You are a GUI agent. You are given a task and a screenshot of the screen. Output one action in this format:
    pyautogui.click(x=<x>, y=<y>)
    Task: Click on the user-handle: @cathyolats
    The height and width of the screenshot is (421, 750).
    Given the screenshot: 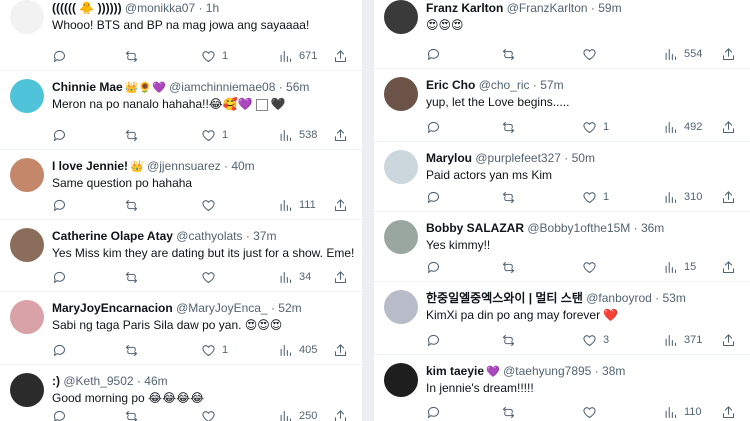 What is the action you would take?
    pyautogui.click(x=209, y=236)
    